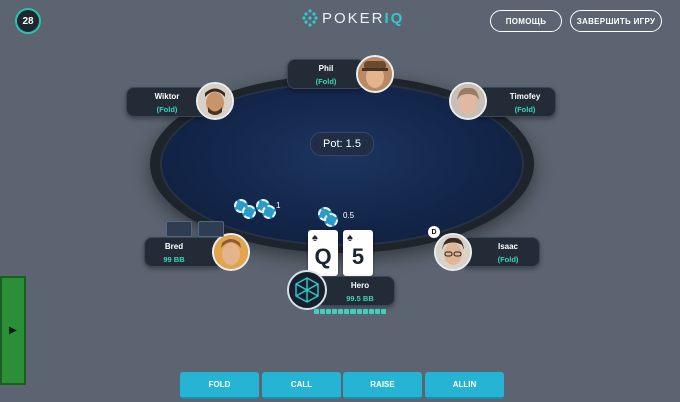 The width and height of the screenshot is (680, 402). I want to click on play-arrow-icon: ▶, so click(13, 330).